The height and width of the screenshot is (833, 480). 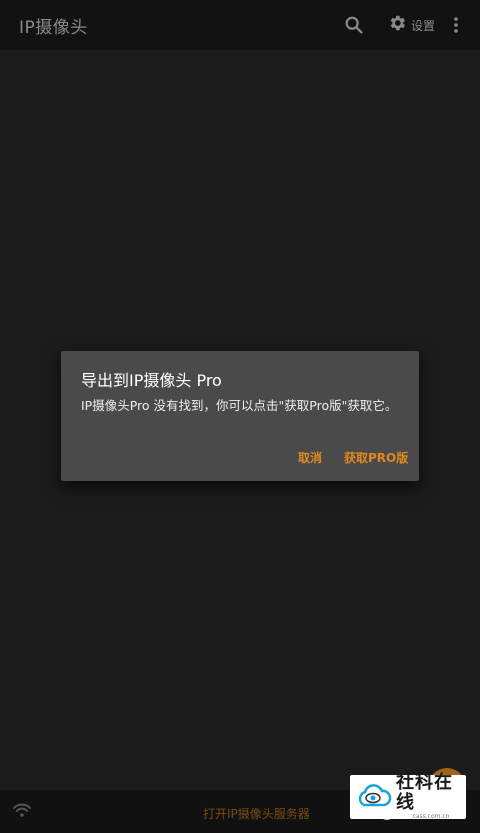 I want to click on cloud-eye-logo-icon, so click(x=374, y=797).